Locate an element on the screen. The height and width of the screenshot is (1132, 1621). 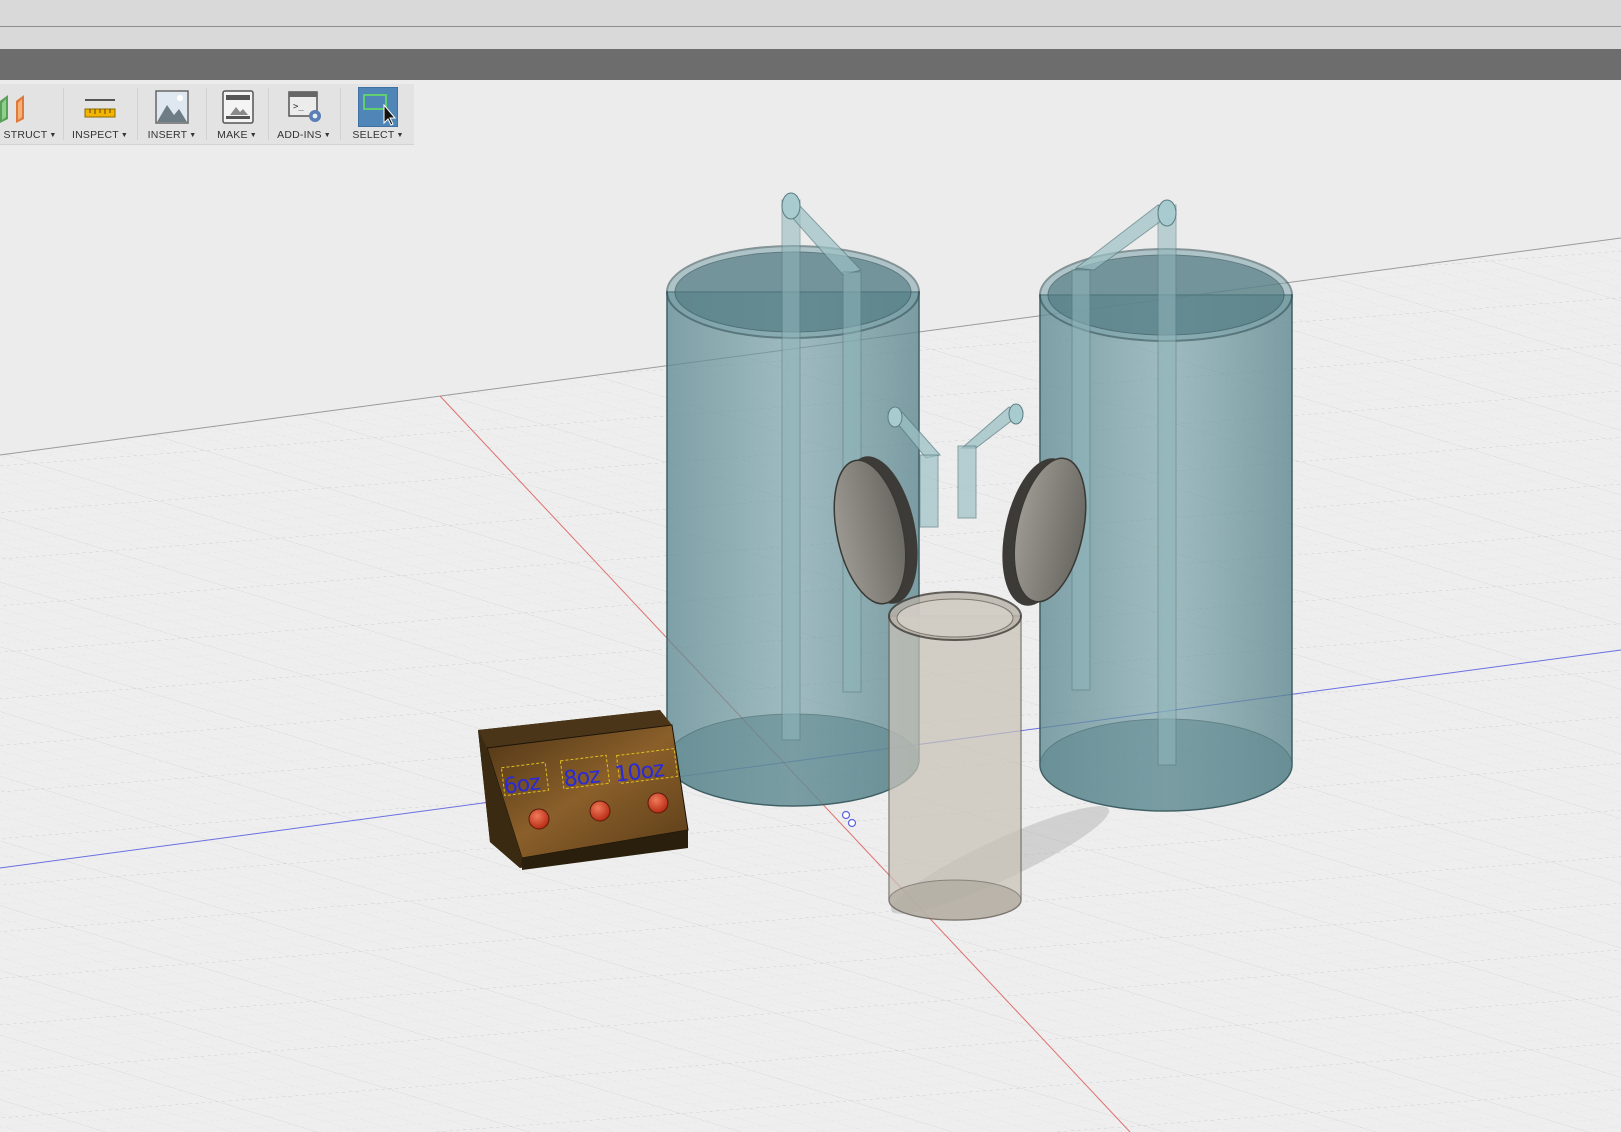
drinking-cup is located at coordinates (955, 756).